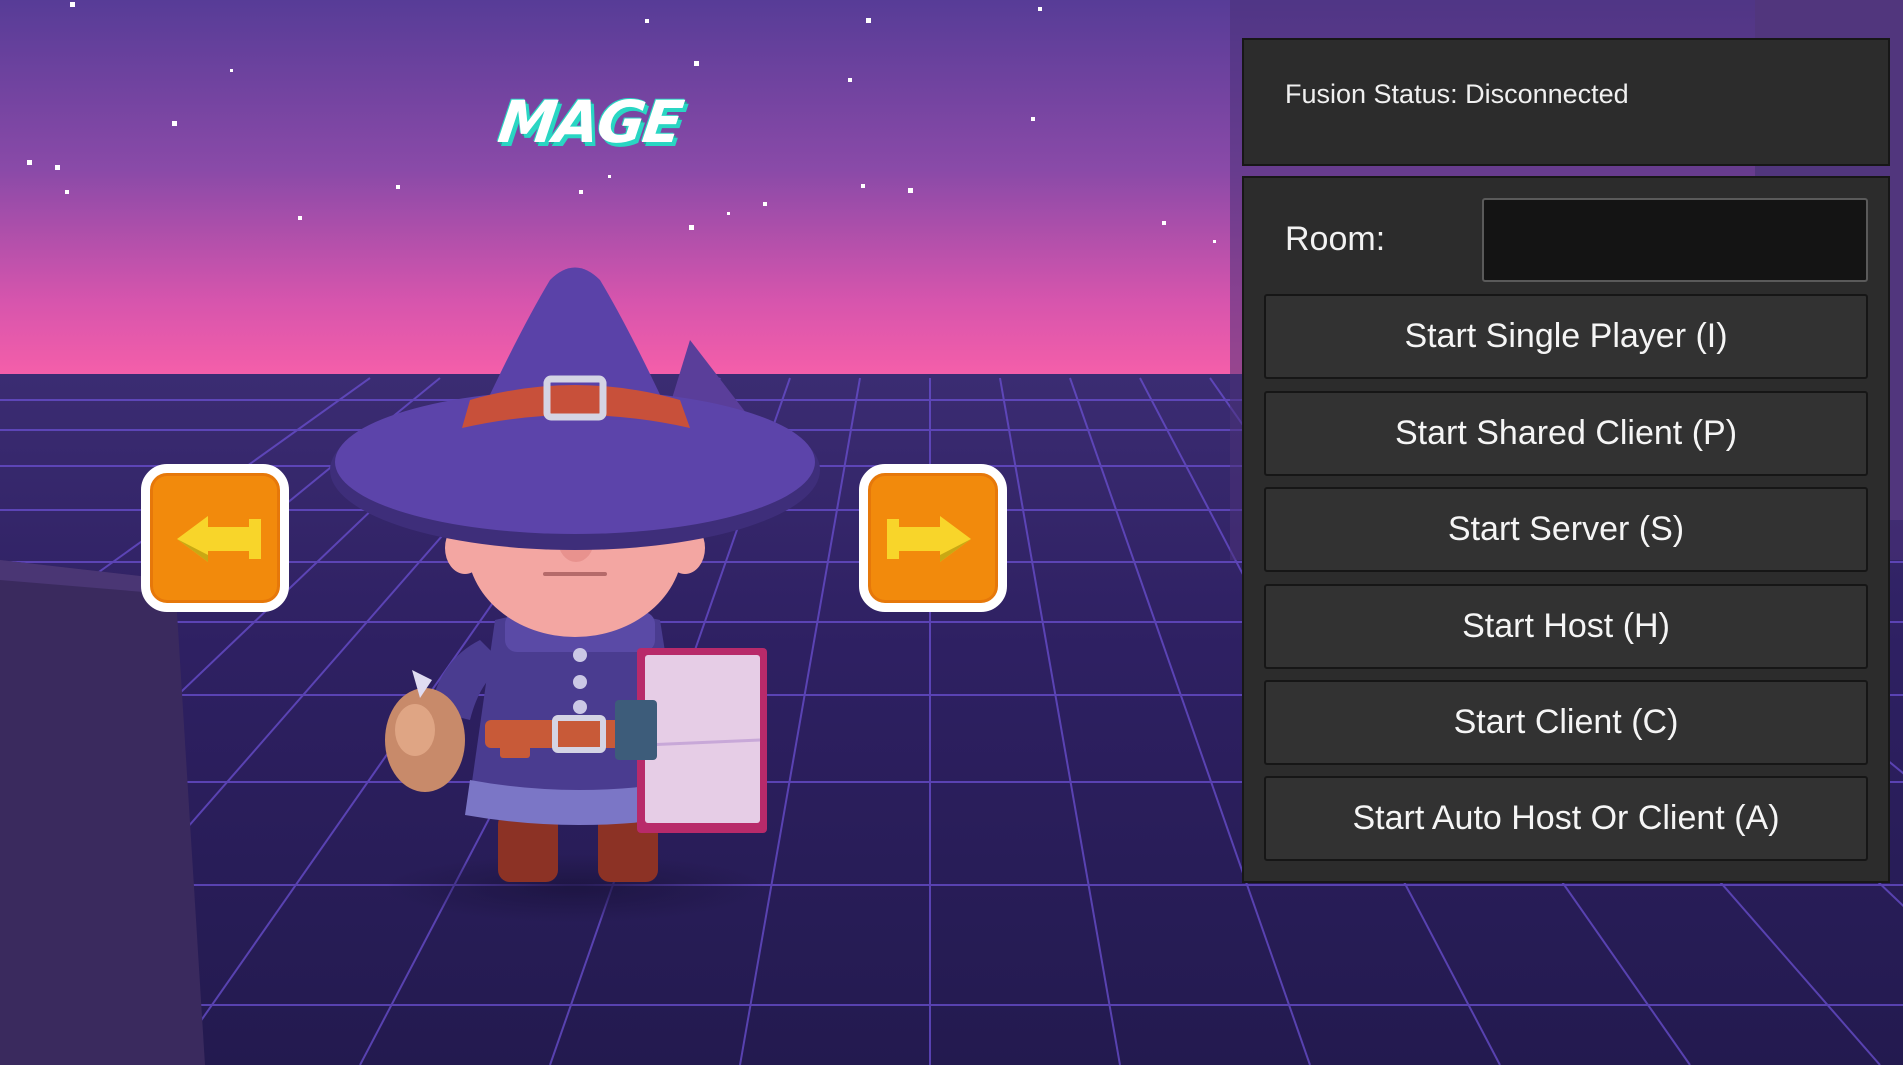 This screenshot has width=1903, height=1065. I want to click on start-auto-host-or-client-button: Start Auto Host Or Client (A), so click(1566, 818).